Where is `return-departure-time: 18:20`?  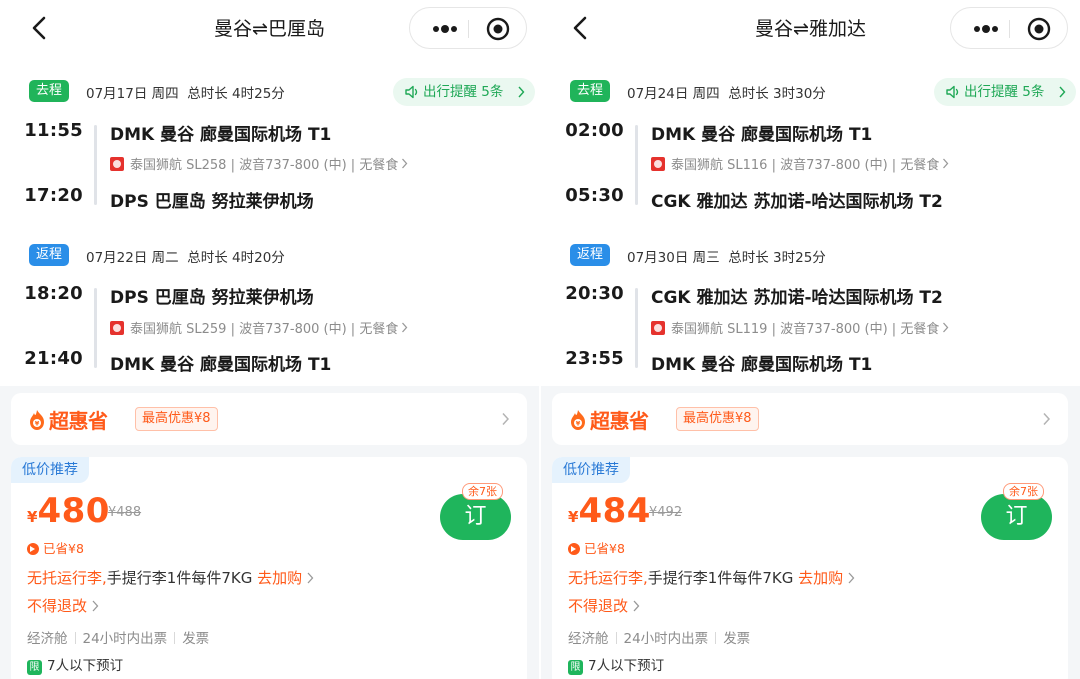 return-departure-time: 18:20 is located at coordinates (53, 293).